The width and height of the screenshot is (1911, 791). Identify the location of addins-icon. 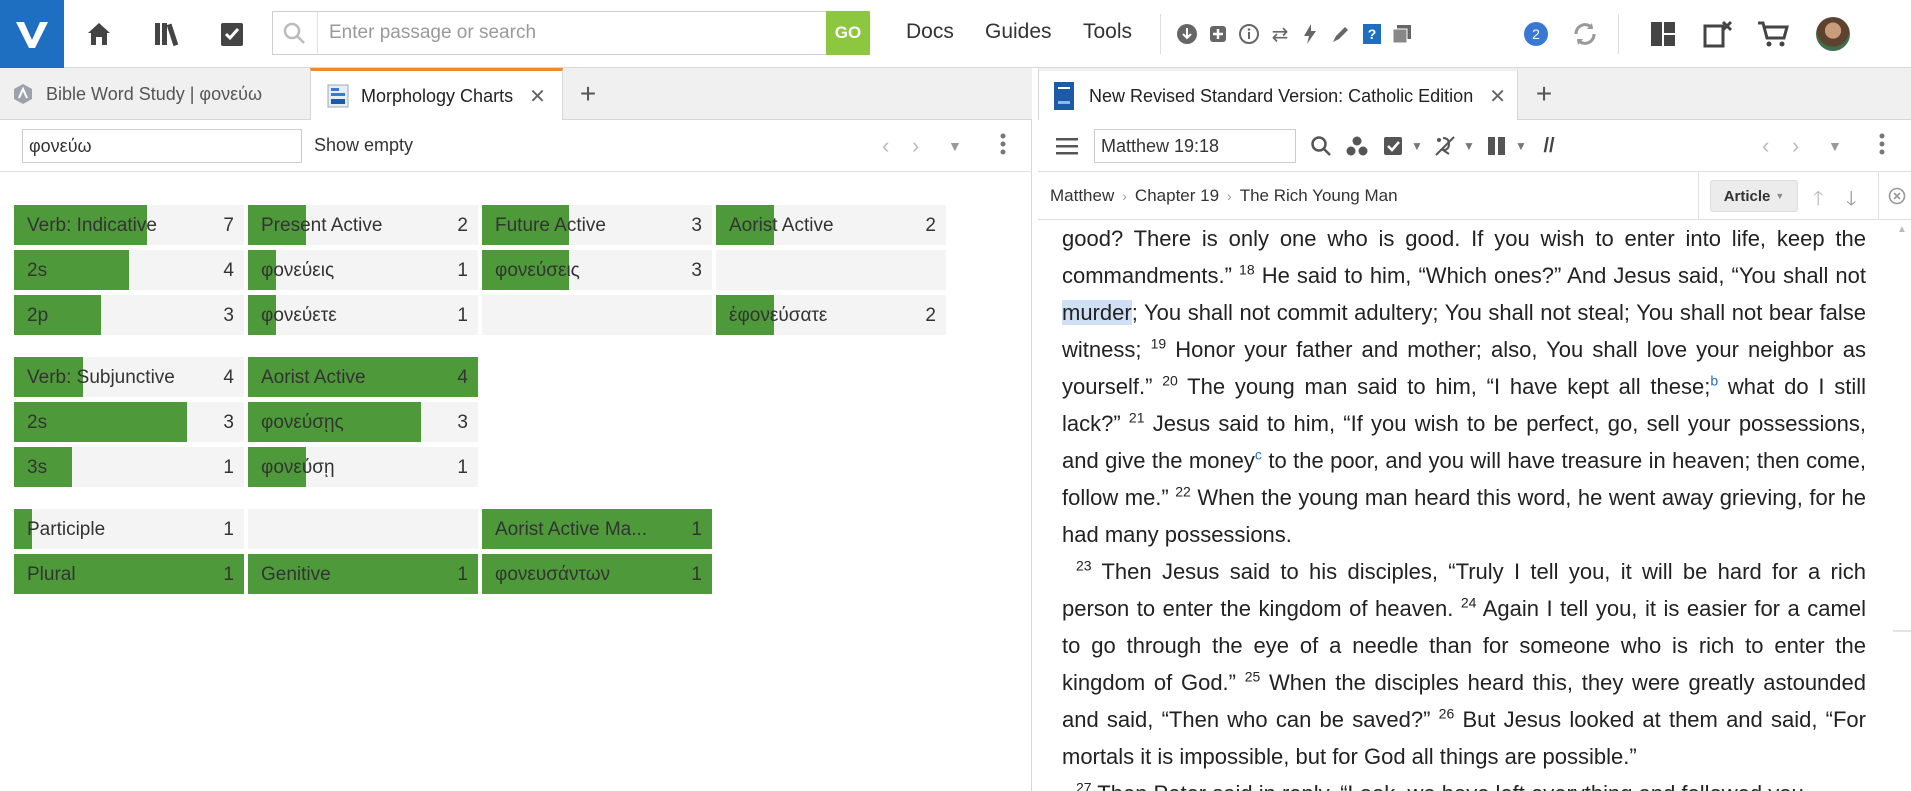
(1218, 34).